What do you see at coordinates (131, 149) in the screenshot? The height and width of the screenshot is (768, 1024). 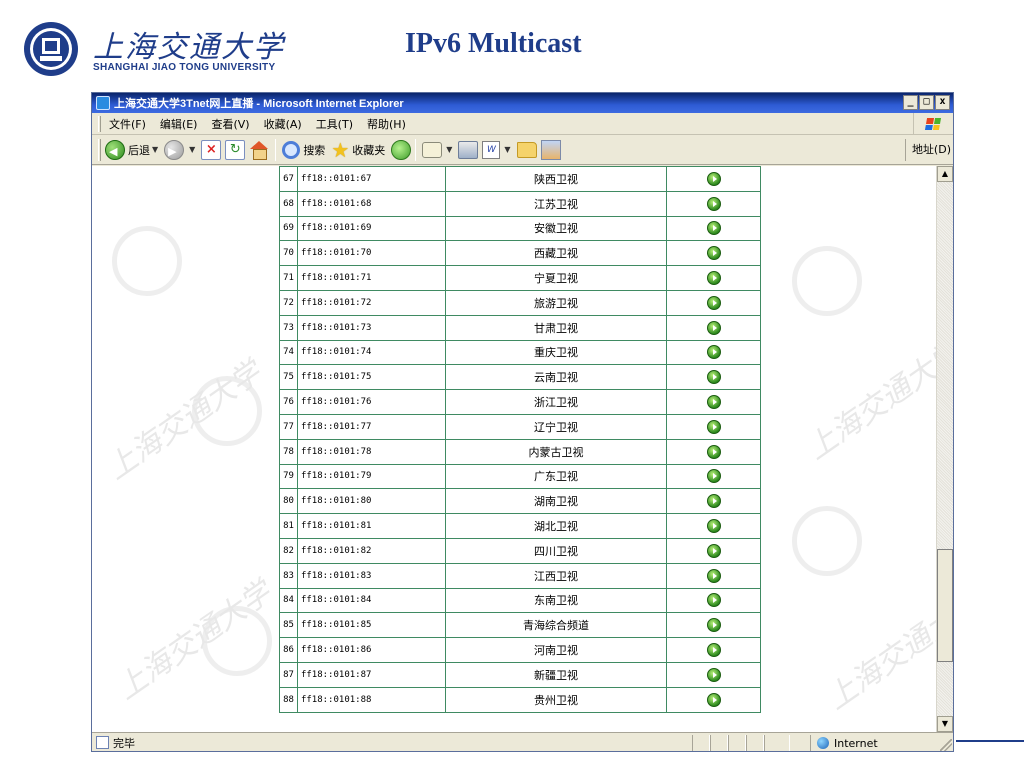 I see `back-button: ◀ 后退 ▼` at bounding box center [131, 149].